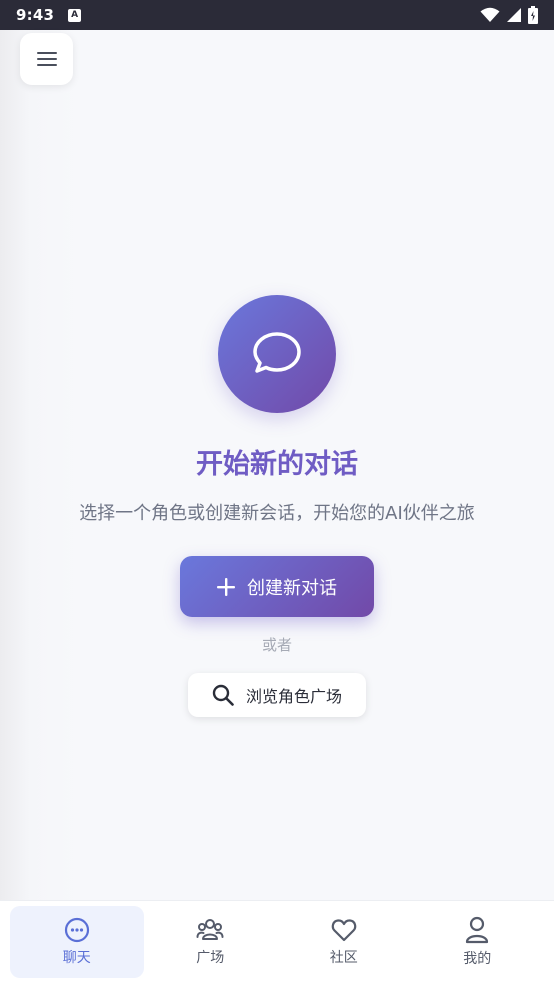  What do you see at coordinates (293, 696) in the screenshot?
I see `browse-characters-label: 浏览角色广场` at bounding box center [293, 696].